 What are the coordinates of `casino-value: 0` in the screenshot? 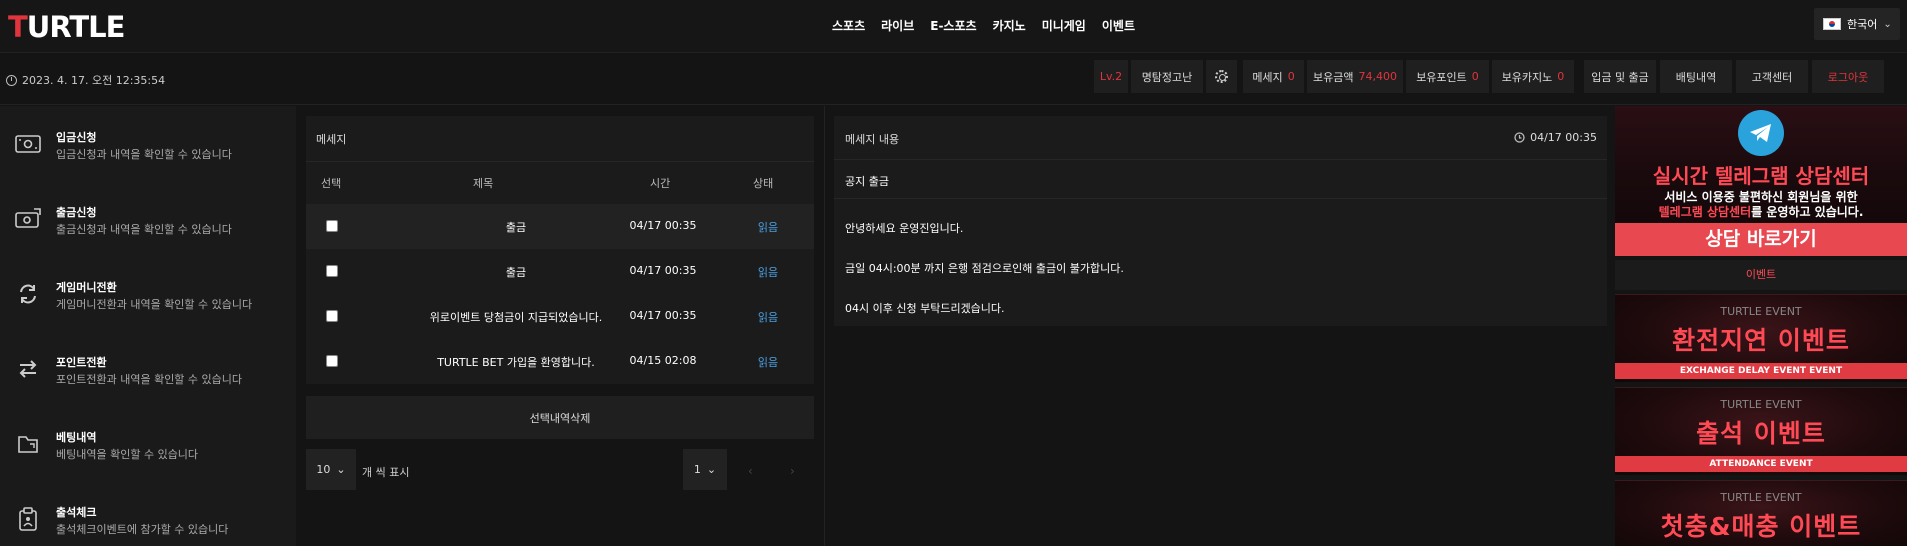 It's located at (1561, 76).